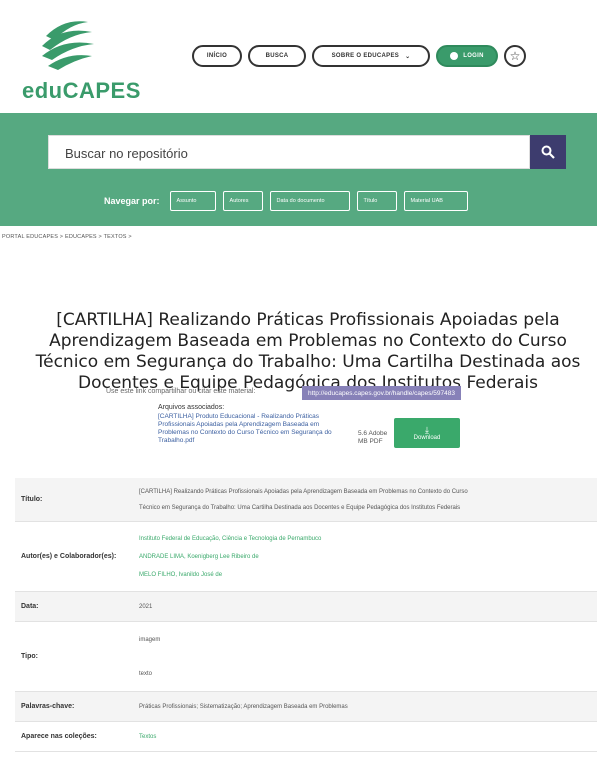 The width and height of the screenshot is (597, 780). Describe the element at coordinates (69, 556) in the screenshot. I see `meta-label-autor: Autor(es) e Colaborador(es):` at that location.